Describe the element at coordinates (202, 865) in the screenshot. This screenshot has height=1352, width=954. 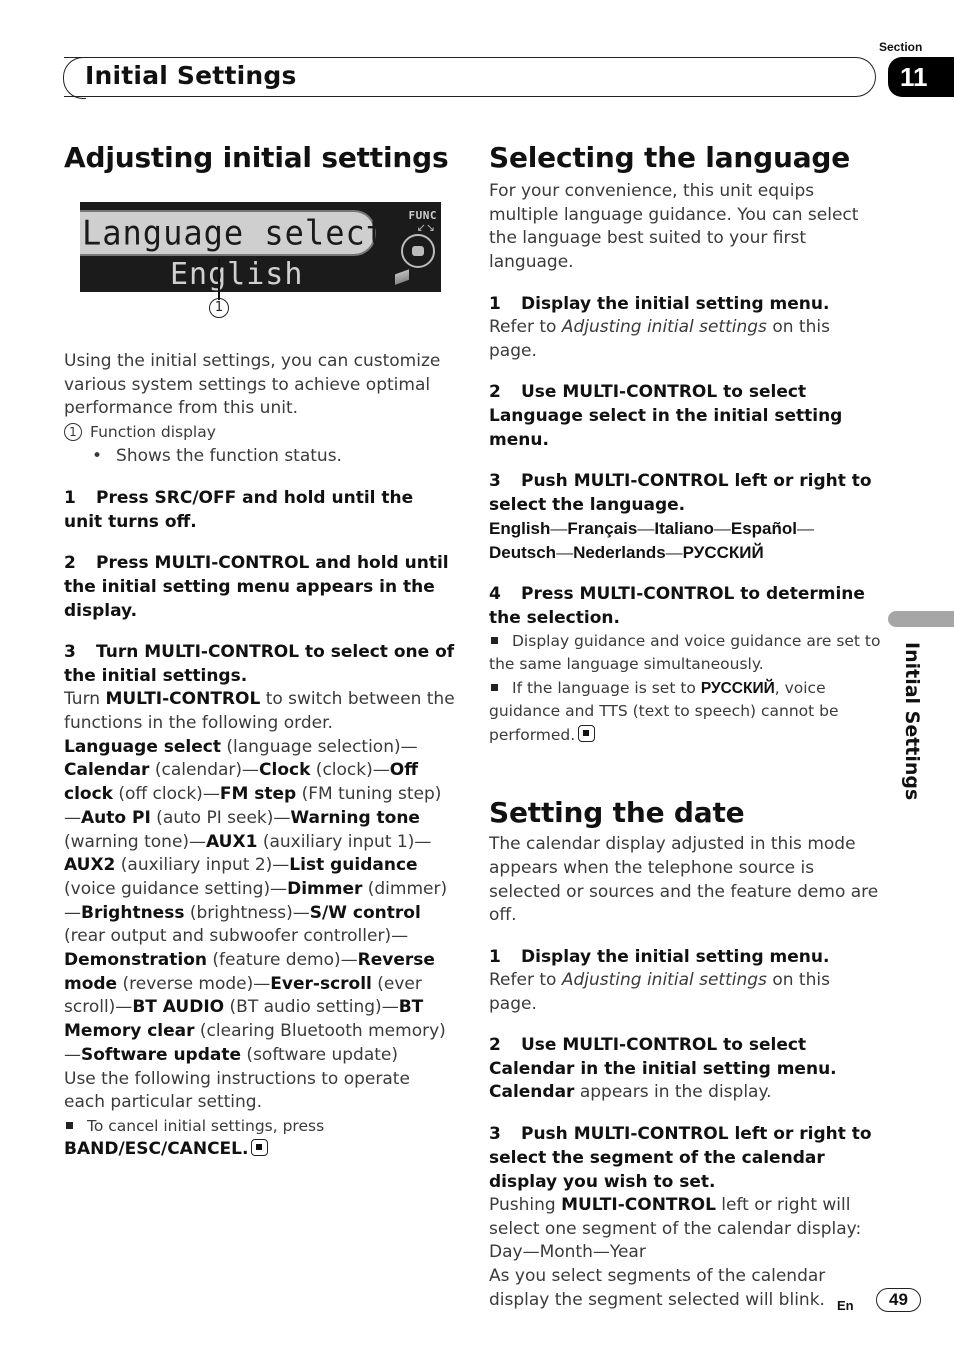
I see `setting-desc: (auxiliary input 2)—` at that location.